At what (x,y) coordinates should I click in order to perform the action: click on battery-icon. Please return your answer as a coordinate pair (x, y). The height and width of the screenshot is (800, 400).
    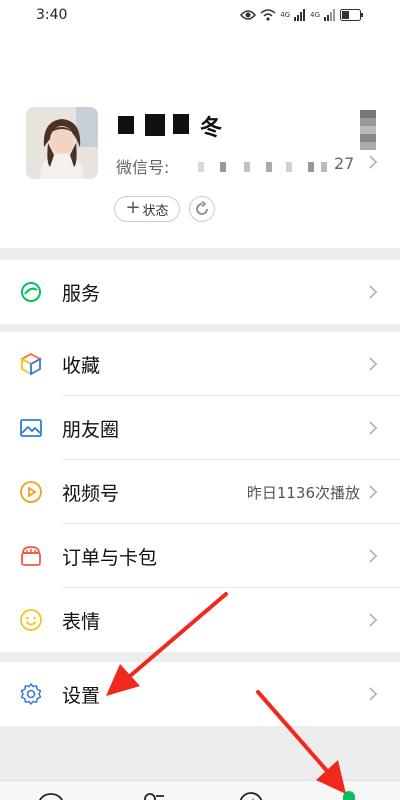
    Looking at the image, I should click on (351, 15).